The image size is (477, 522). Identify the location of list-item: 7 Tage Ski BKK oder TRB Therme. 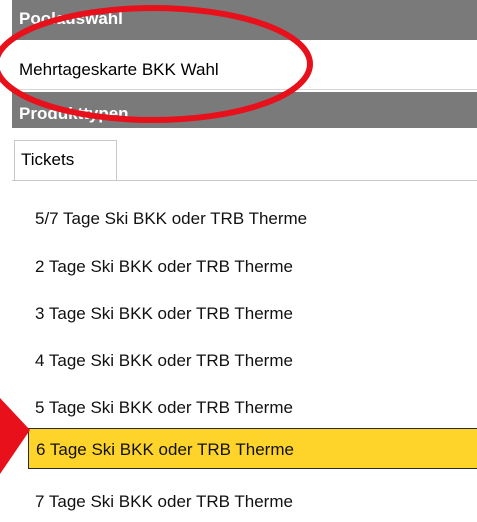
(252, 501).